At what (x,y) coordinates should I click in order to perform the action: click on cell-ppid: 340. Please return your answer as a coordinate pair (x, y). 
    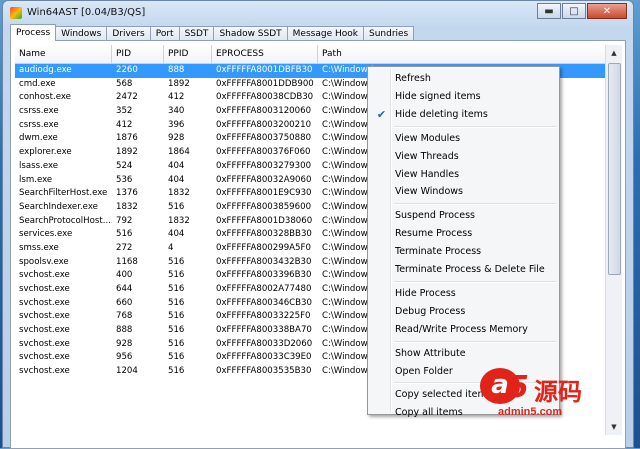
    Looking at the image, I should click on (176, 111).